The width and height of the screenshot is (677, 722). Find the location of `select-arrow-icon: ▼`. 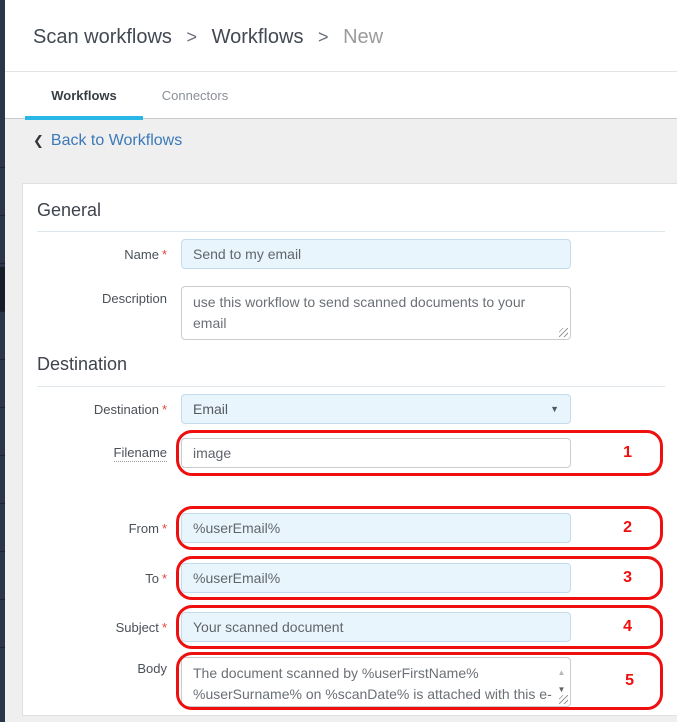

select-arrow-icon: ▼ is located at coordinates (554, 409).